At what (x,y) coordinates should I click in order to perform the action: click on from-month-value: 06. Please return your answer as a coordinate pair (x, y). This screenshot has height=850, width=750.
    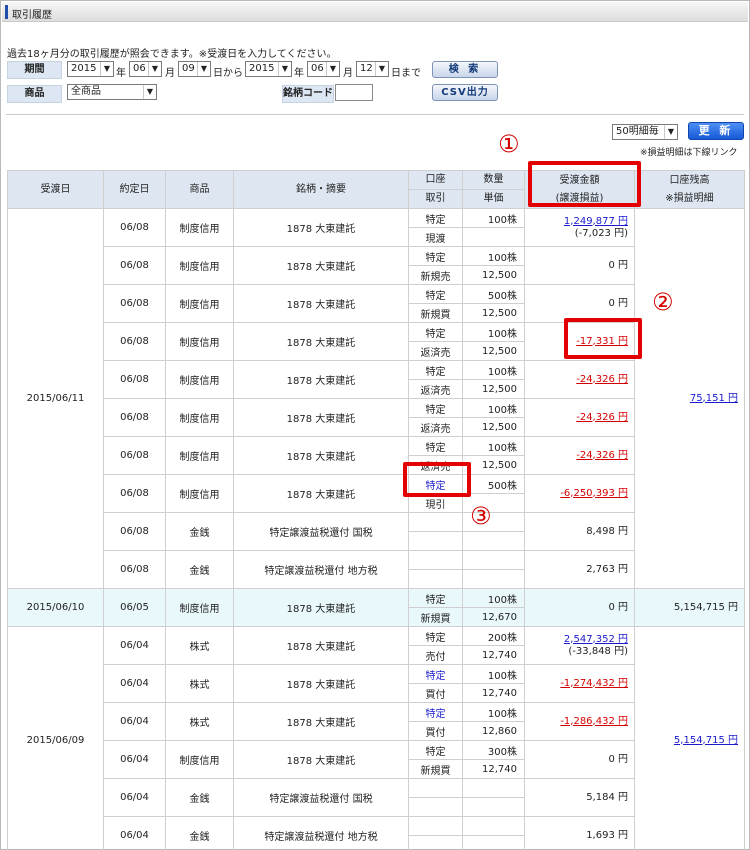
    Looking at the image, I should click on (139, 68).